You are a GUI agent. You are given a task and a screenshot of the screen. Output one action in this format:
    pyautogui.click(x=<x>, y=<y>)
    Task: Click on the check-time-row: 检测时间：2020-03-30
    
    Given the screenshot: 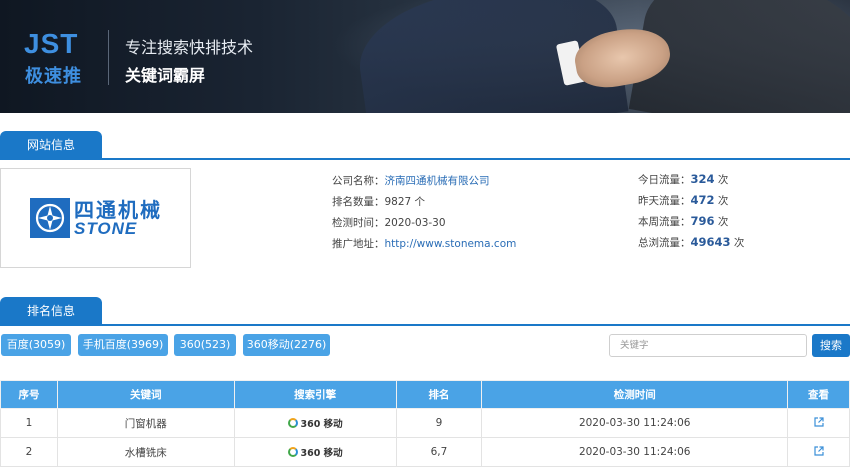 What is the action you would take?
    pyautogui.click(x=389, y=223)
    